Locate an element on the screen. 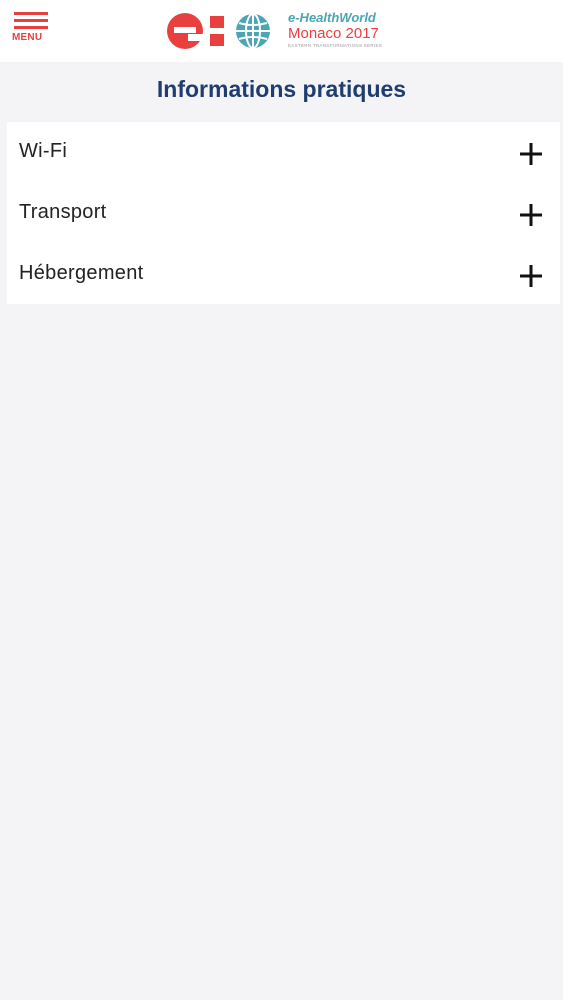 Image resolution: width=563 pixels, height=1000 pixels. page-title: Informations pratiques is located at coordinates (281, 89).